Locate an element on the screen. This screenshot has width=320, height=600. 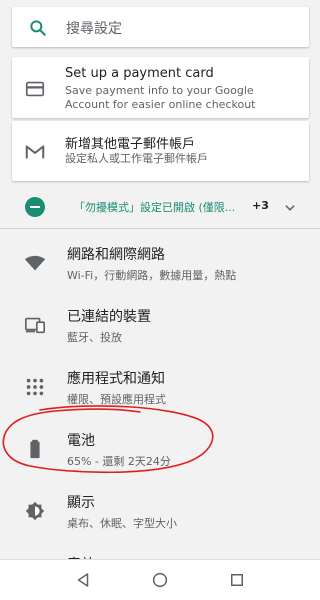
chevron-down-icon is located at coordinates (290, 208).